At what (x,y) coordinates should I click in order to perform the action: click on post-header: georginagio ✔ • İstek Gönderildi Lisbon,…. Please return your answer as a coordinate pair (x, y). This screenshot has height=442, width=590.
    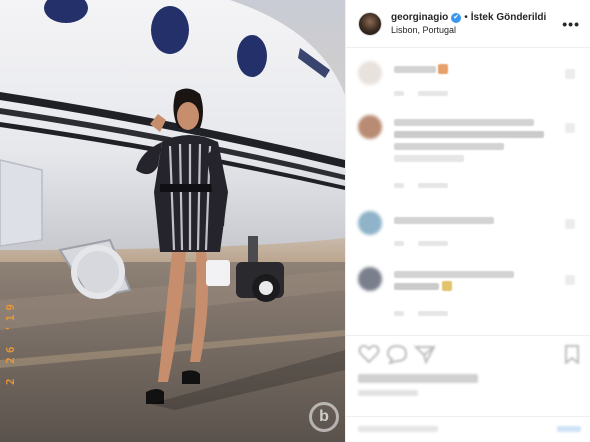
    Looking at the image, I should click on (468, 24).